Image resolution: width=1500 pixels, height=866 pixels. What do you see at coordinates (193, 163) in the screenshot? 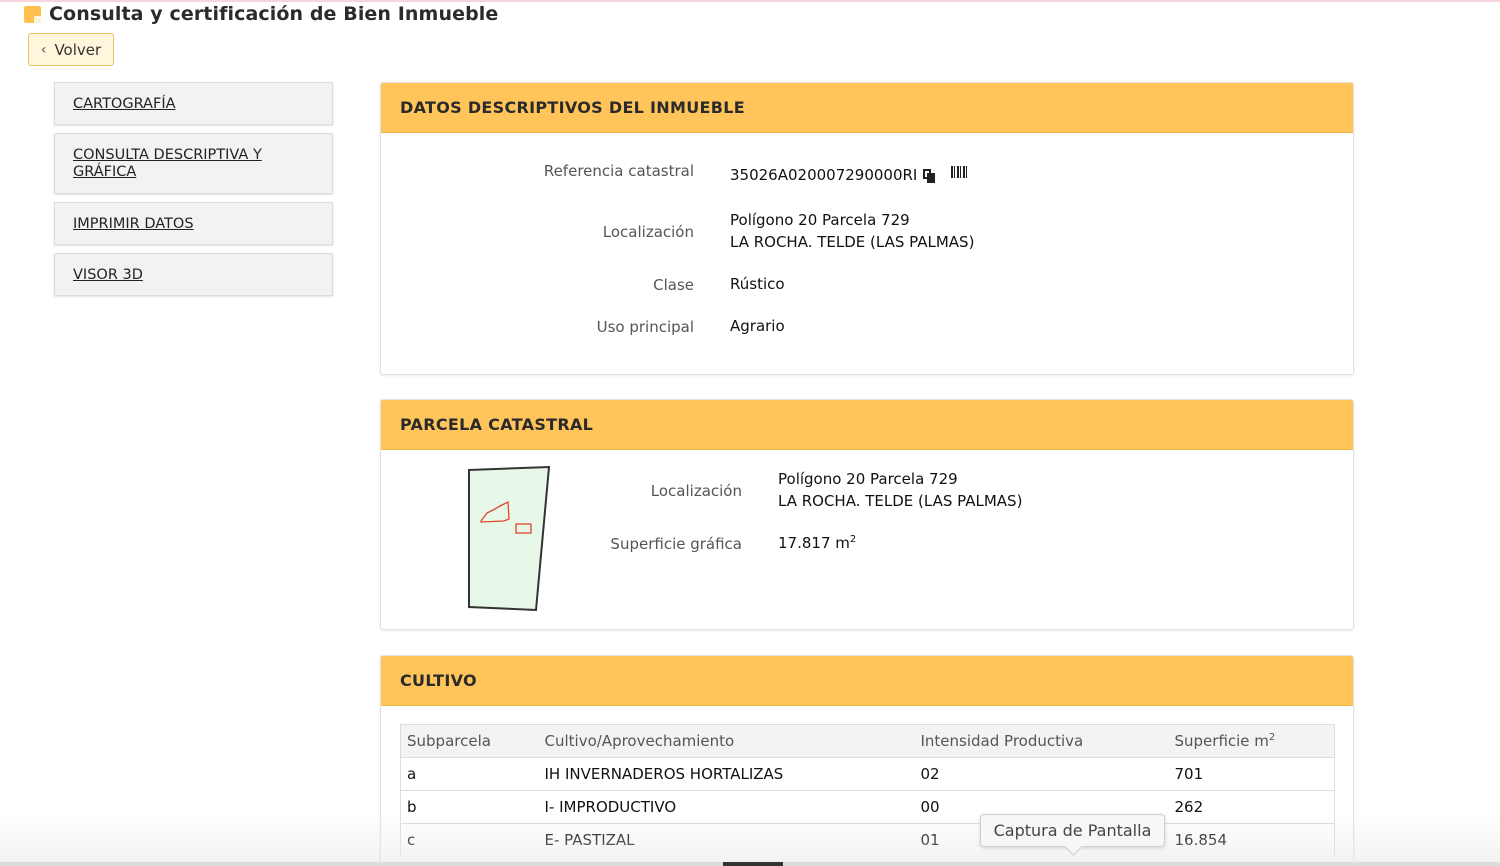
I see `sidebar-item-consulta: CONSULTA DESCRIPTIVA Y GRÁFICA` at bounding box center [193, 163].